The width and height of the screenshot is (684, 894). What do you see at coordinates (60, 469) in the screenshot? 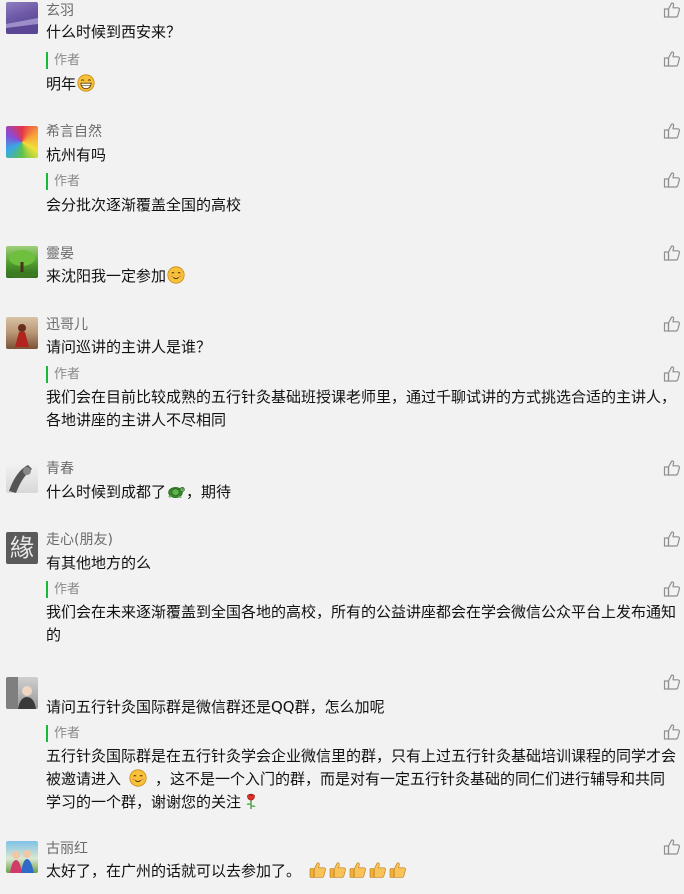
I see `nickname: 青春` at bounding box center [60, 469].